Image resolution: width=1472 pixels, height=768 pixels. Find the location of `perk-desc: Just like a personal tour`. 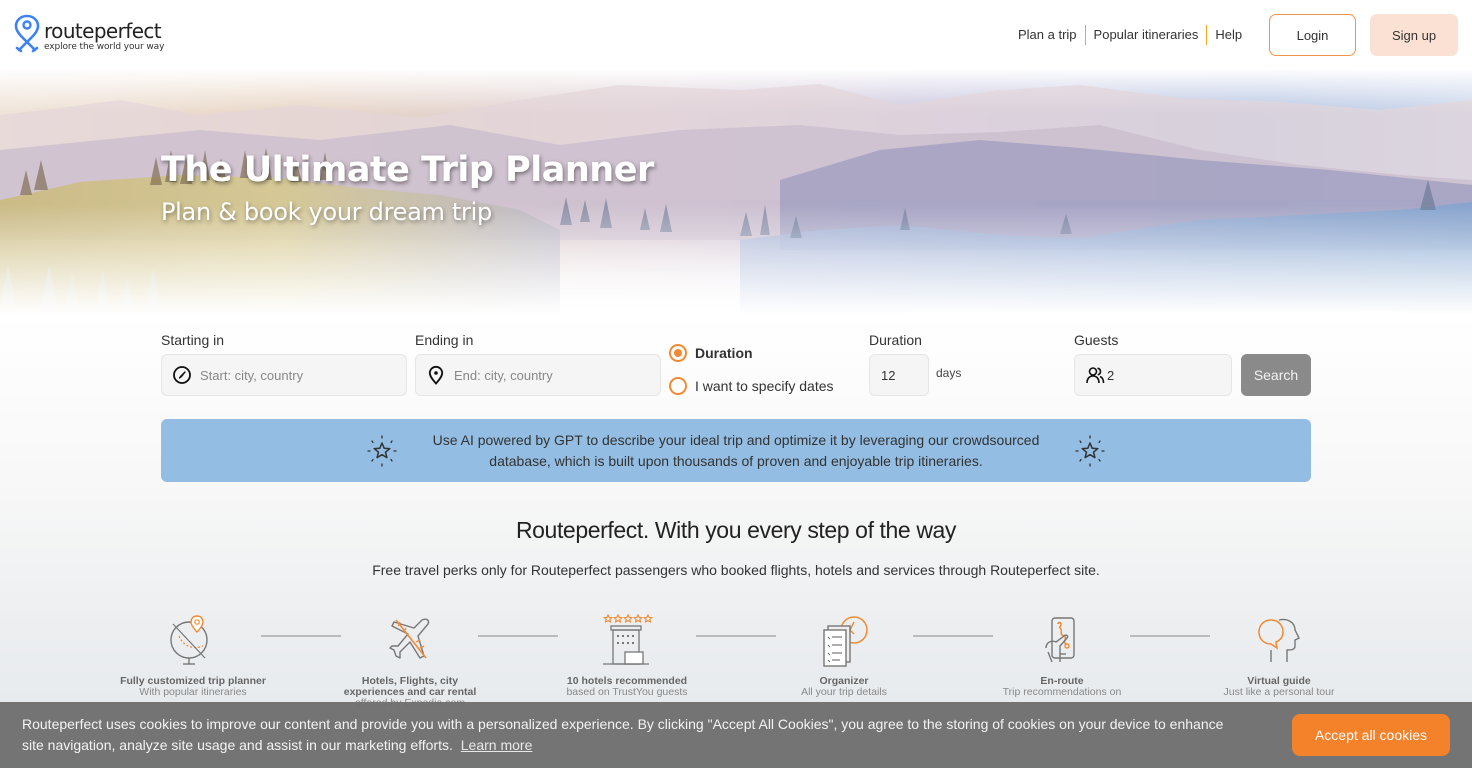

perk-desc: Just like a personal tour is located at coordinates (1279, 692).